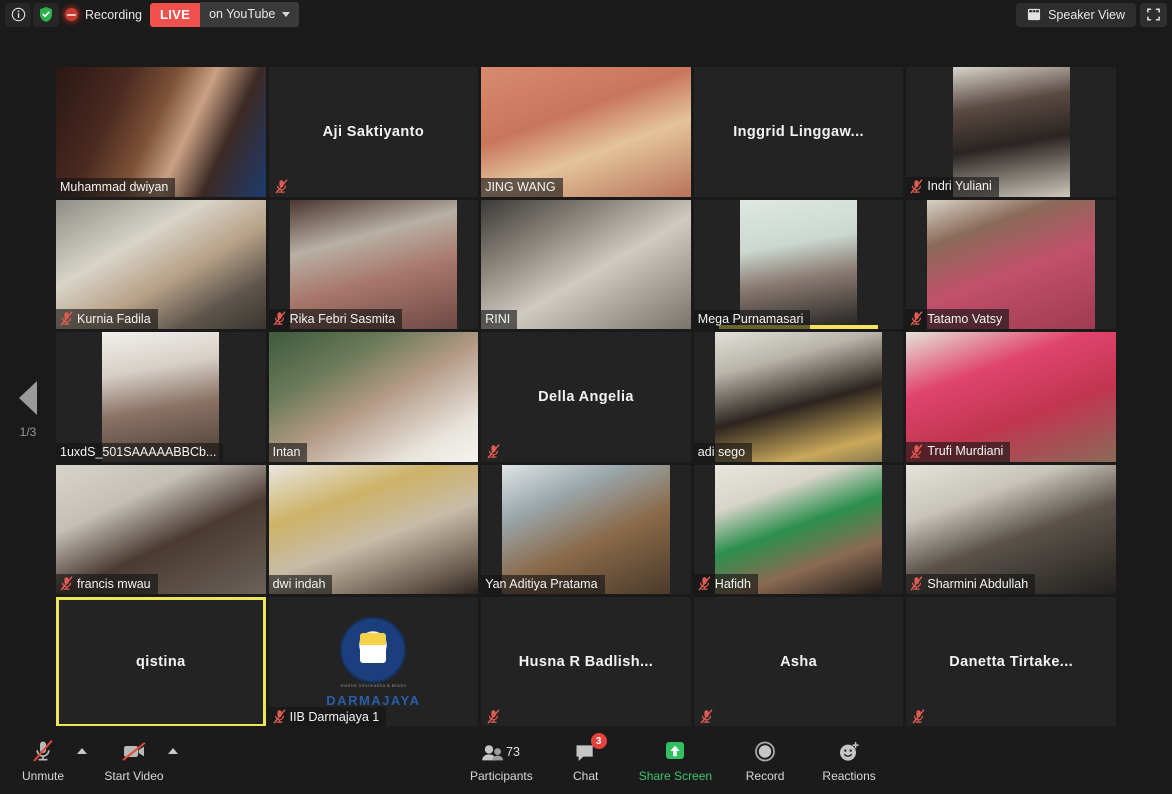 The image size is (1172, 794). I want to click on shield-check-icon, so click(46, 14).